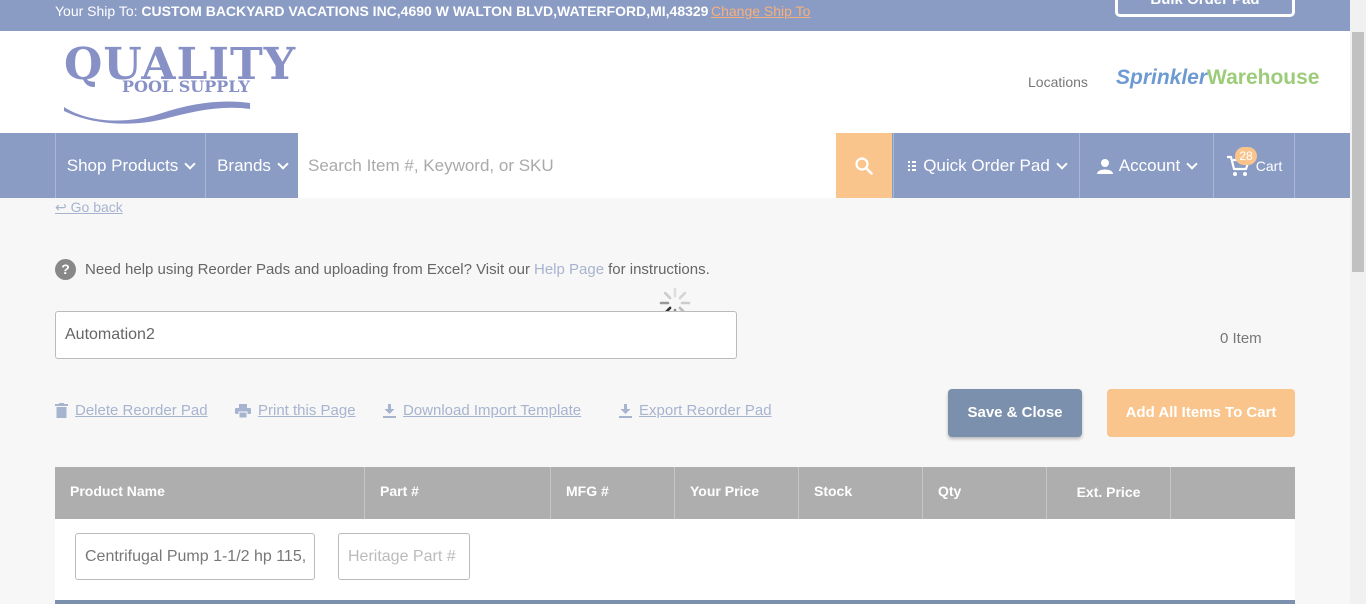 This screenshot has height=604, width=1366. I want to click on locations-link: Locations, so click(1058, 82).